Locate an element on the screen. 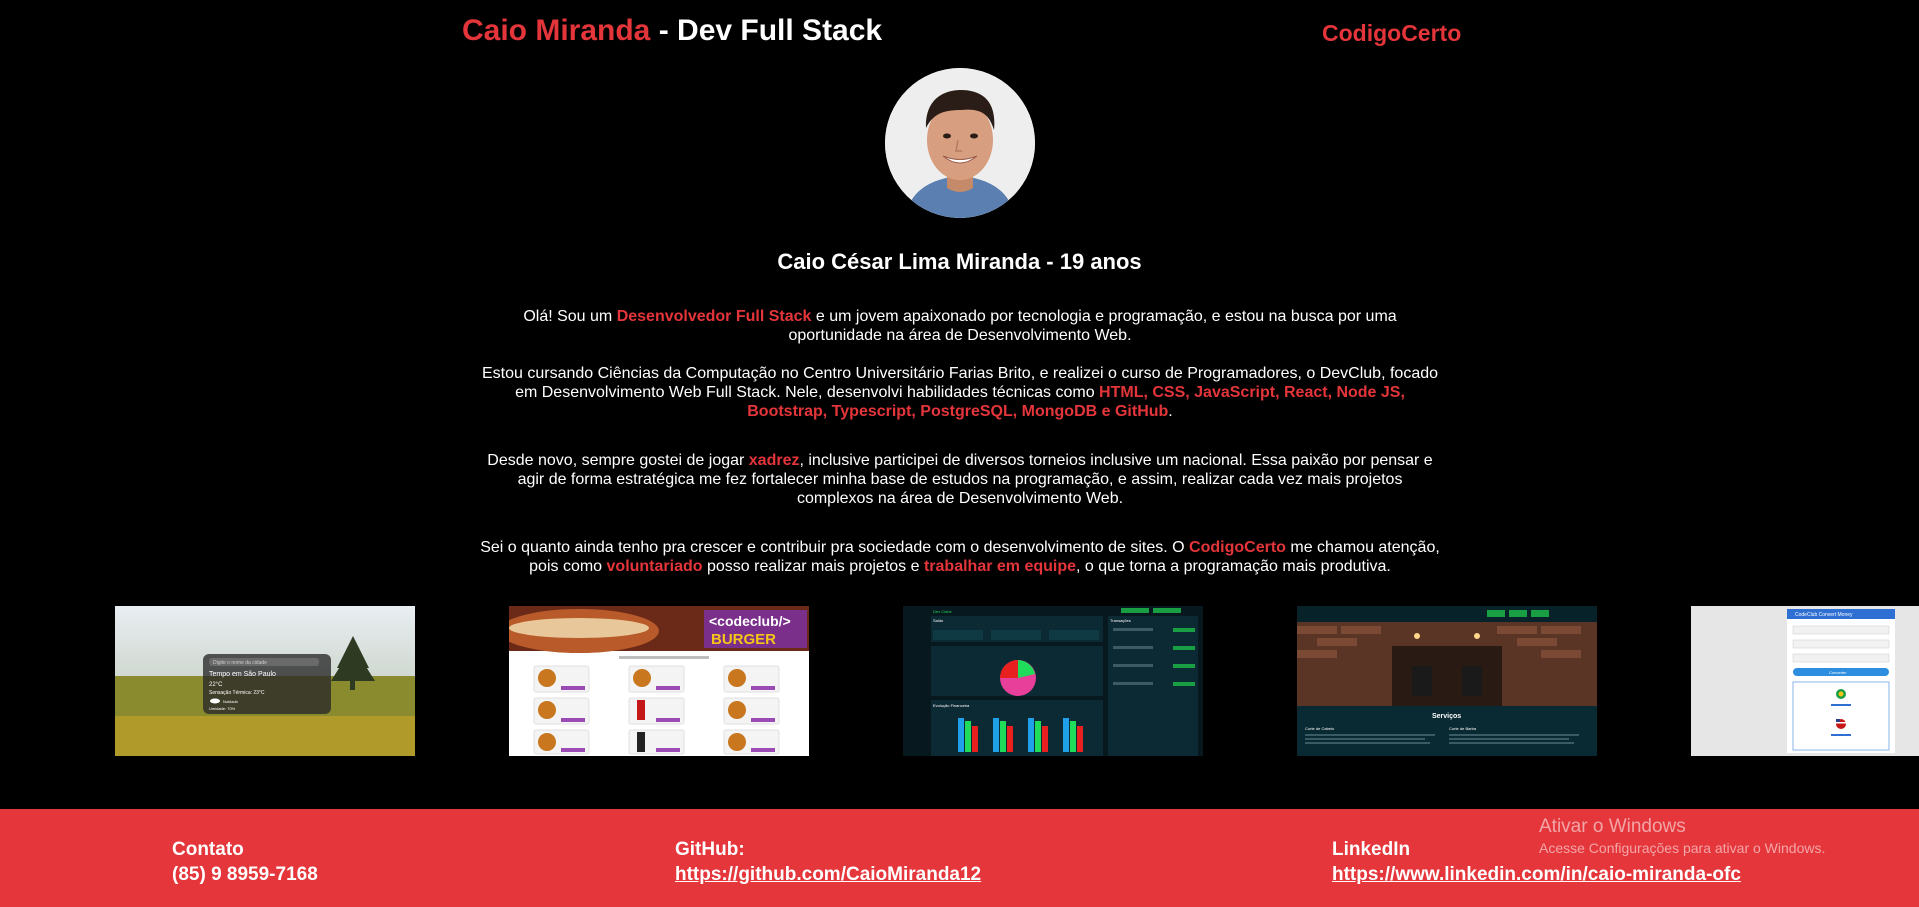 The height and width of the screenshot is (907, 1919). burger-logo: <codeclub/> is located at coordinates (750, 621).